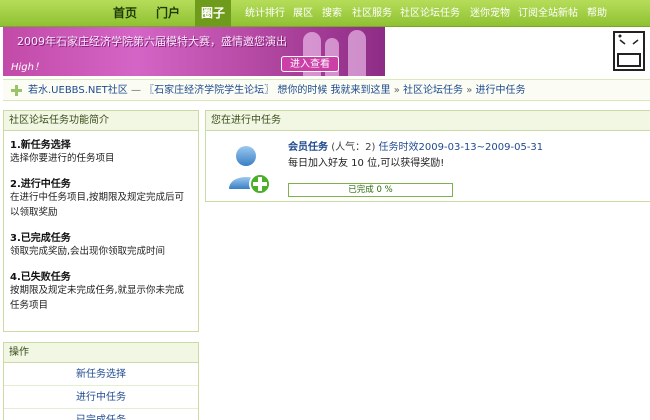  I want to click on breadcrumb-forum-link: 〖石家庄经济学院学生论坛〗, so click(209, 90).